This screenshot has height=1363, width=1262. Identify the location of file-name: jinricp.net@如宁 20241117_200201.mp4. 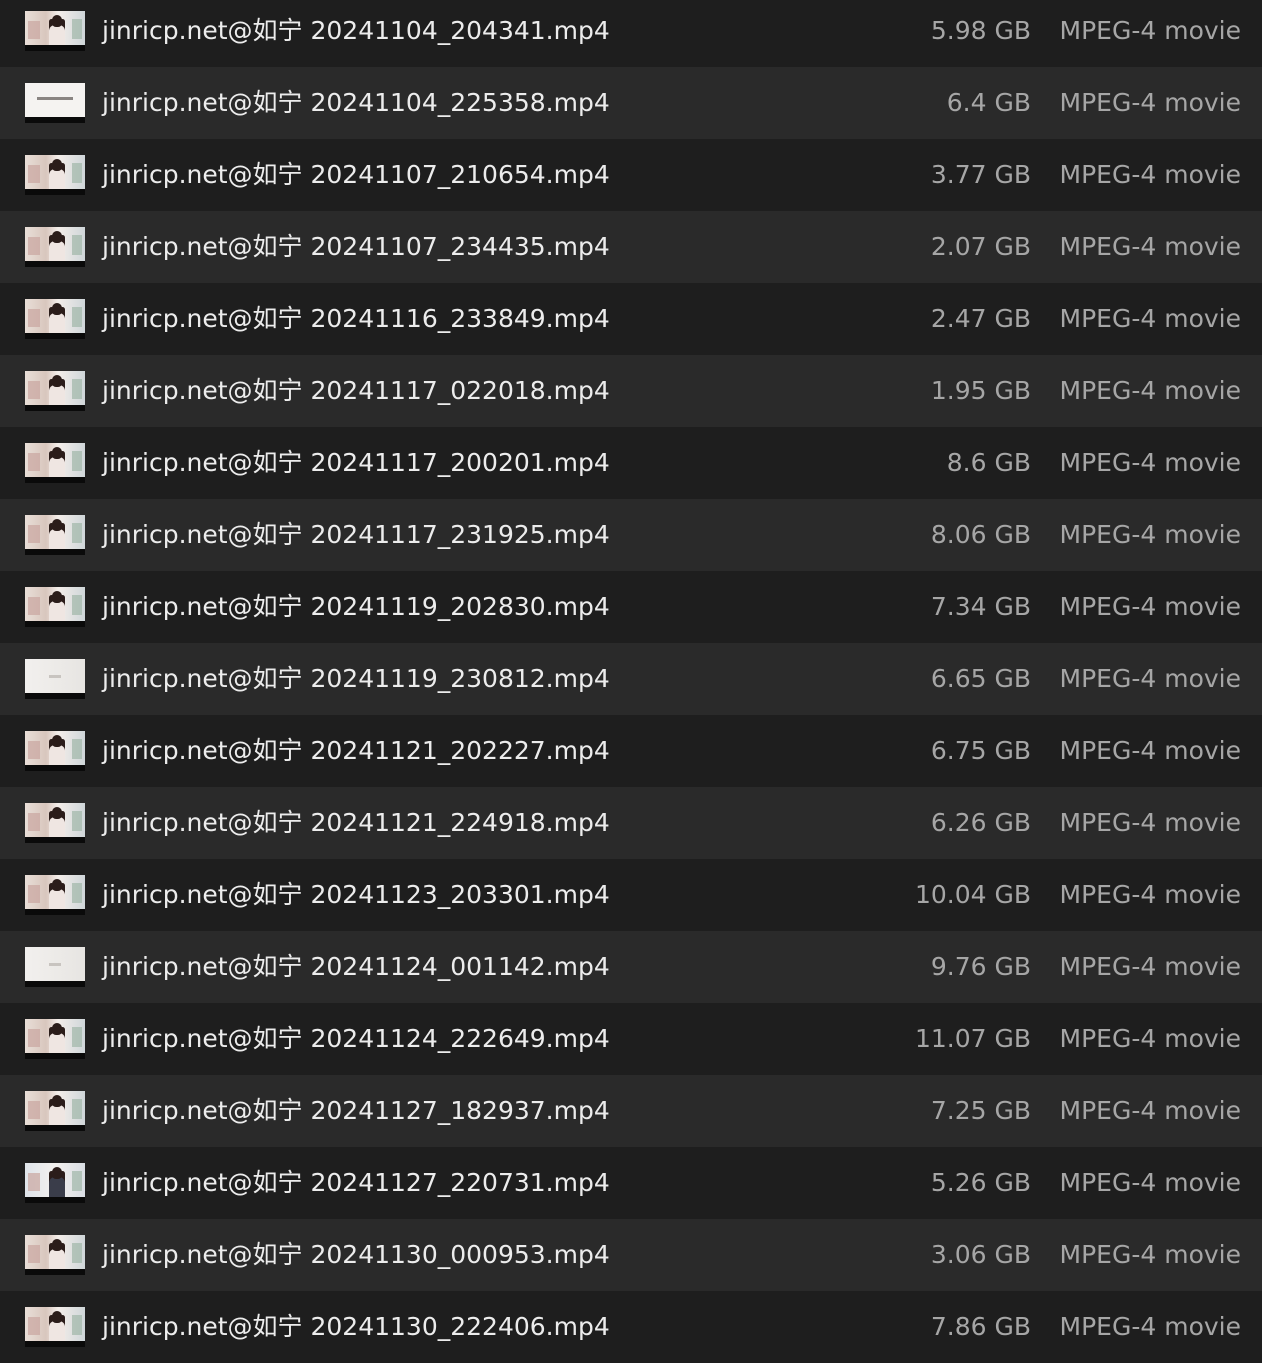
(356, 462).